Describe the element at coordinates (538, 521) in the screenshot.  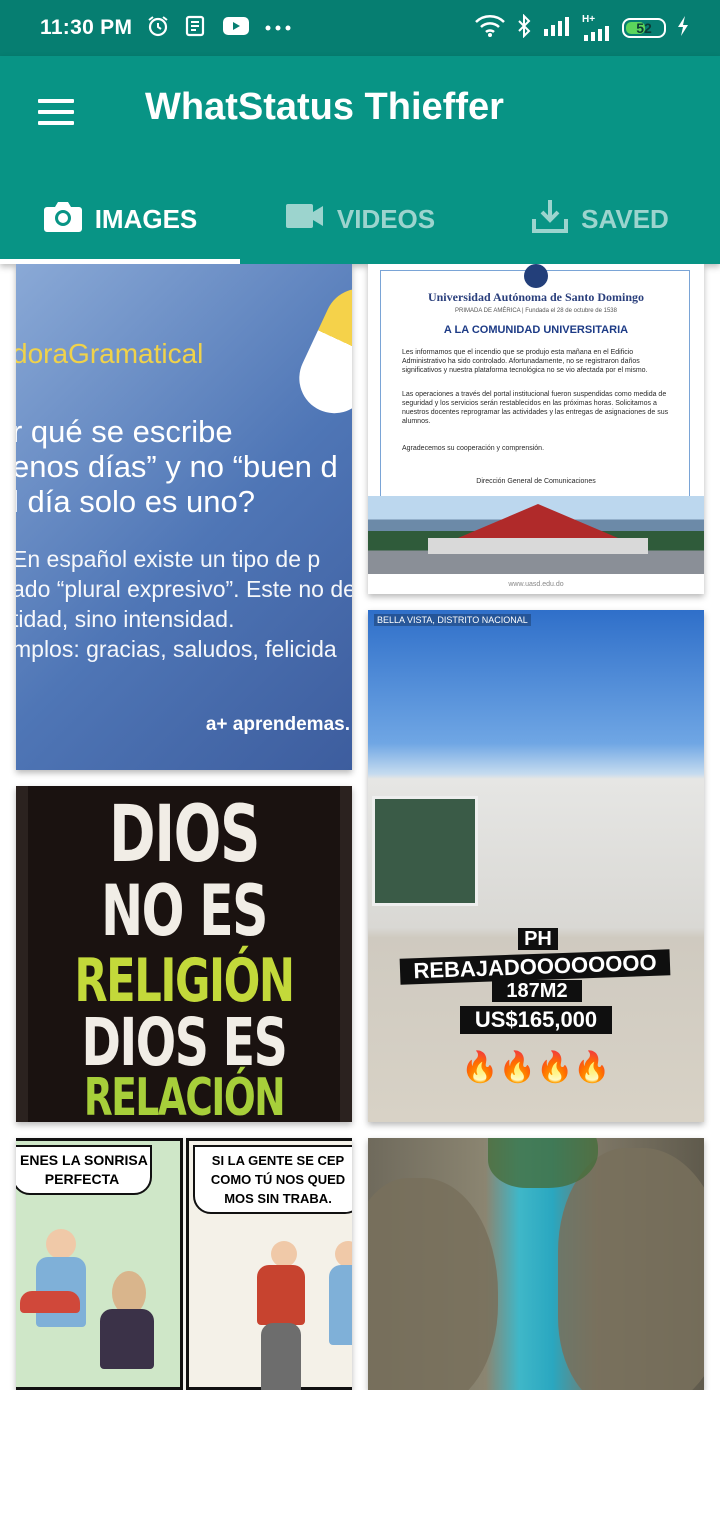
I see `campus-roof-graphic` at that location.